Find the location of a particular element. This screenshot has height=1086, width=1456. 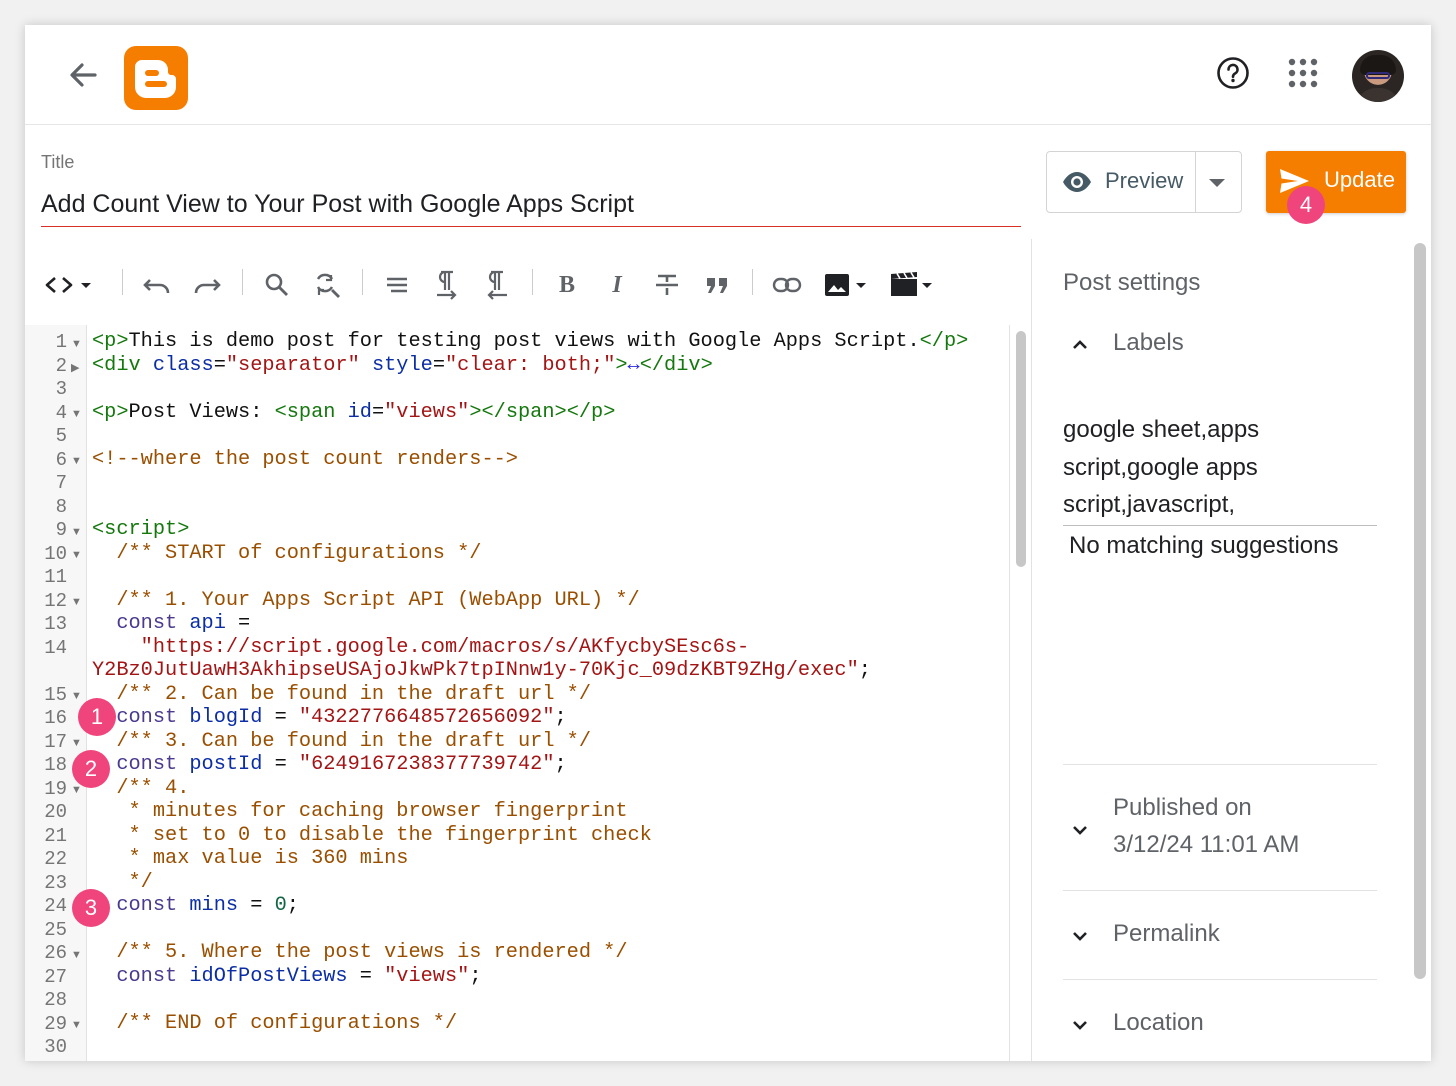

blogger-logo is located at coordinates (156, 78).